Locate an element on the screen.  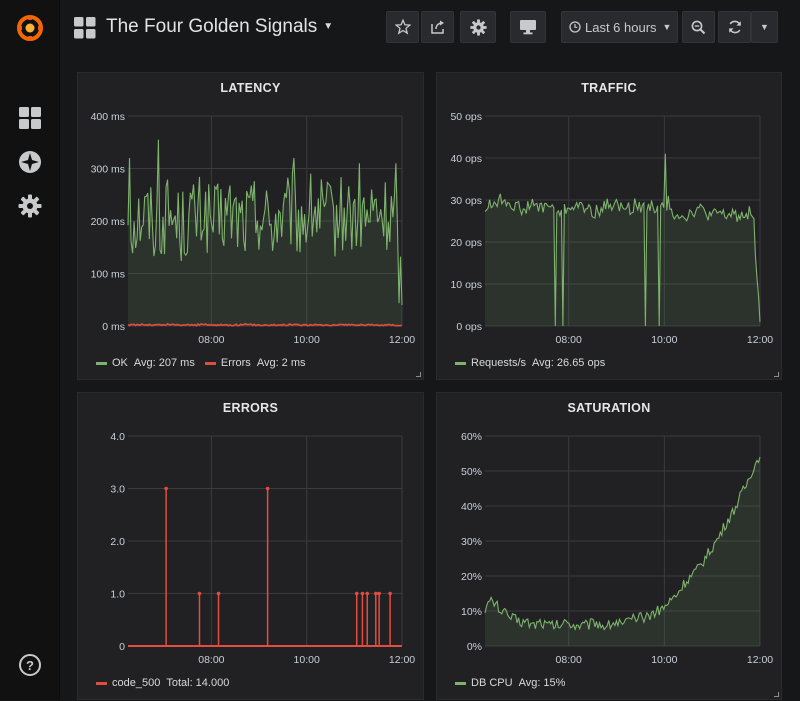
configuration-icon is located at coordinates (30, 206).